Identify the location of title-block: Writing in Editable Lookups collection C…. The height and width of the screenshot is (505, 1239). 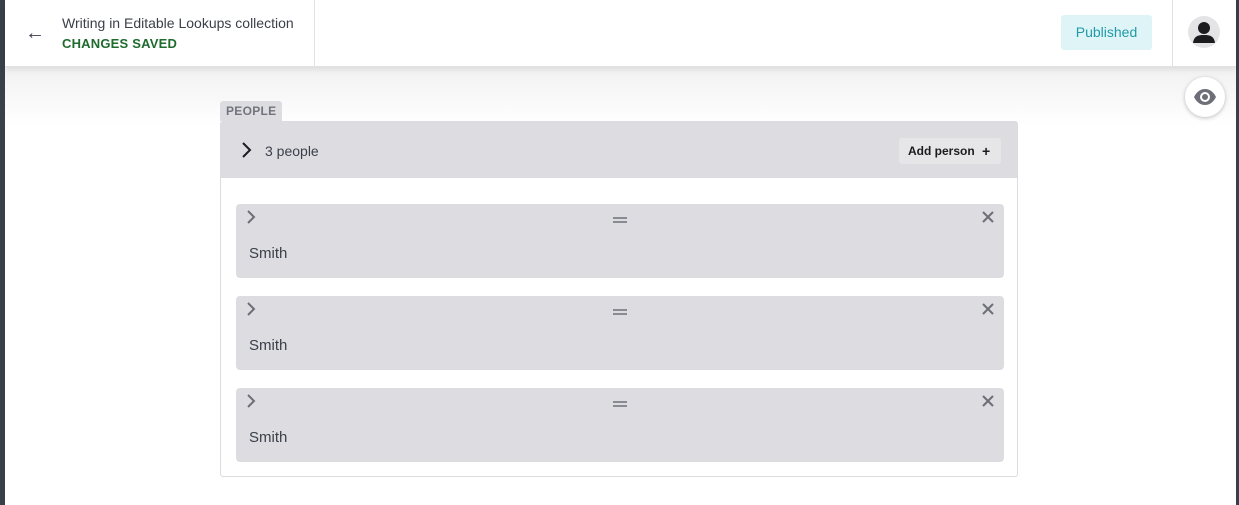
(178, 33).